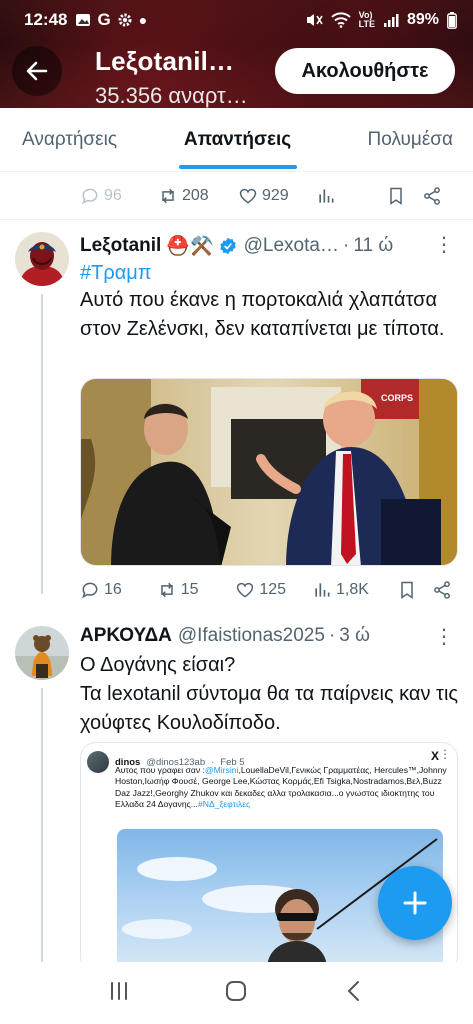 This screenshot has width=473, height=1024. What do you see at coordinates (340, 20) in the screenshot?
I see `wifi-icon` at bounding box center [340, 20].